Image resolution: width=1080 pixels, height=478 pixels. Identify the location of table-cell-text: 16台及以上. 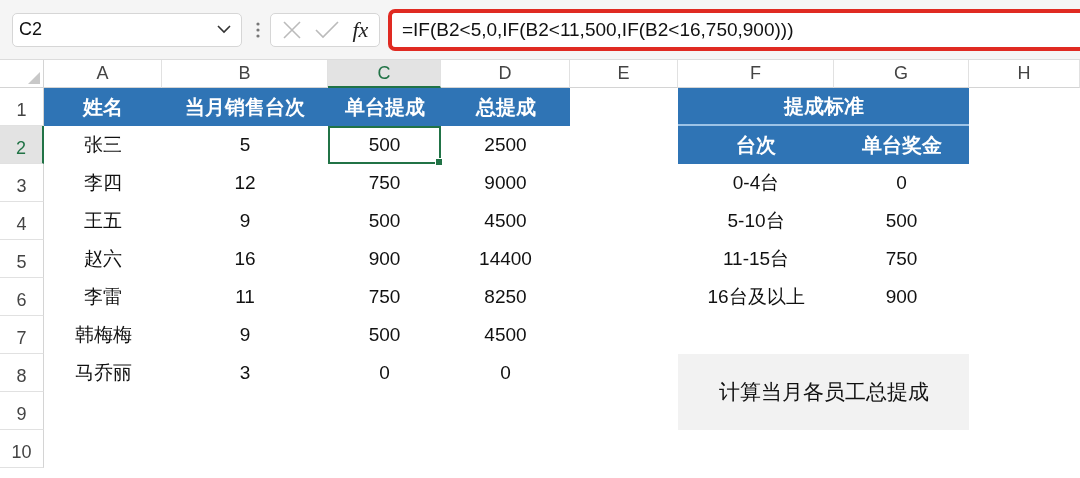
(756, 297).